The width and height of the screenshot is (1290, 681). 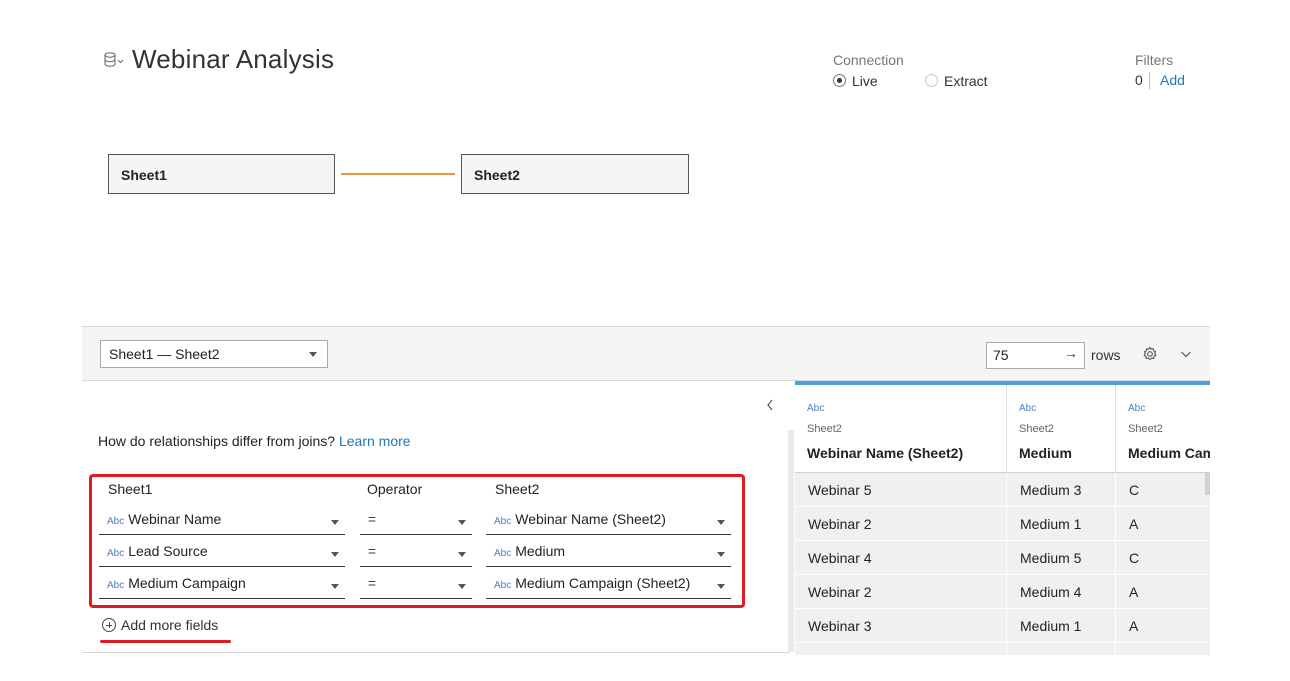 What do you see at coordinates (436, 652) in the screenshot?
I see `bottom-divider` at bounding box center [436, 652].